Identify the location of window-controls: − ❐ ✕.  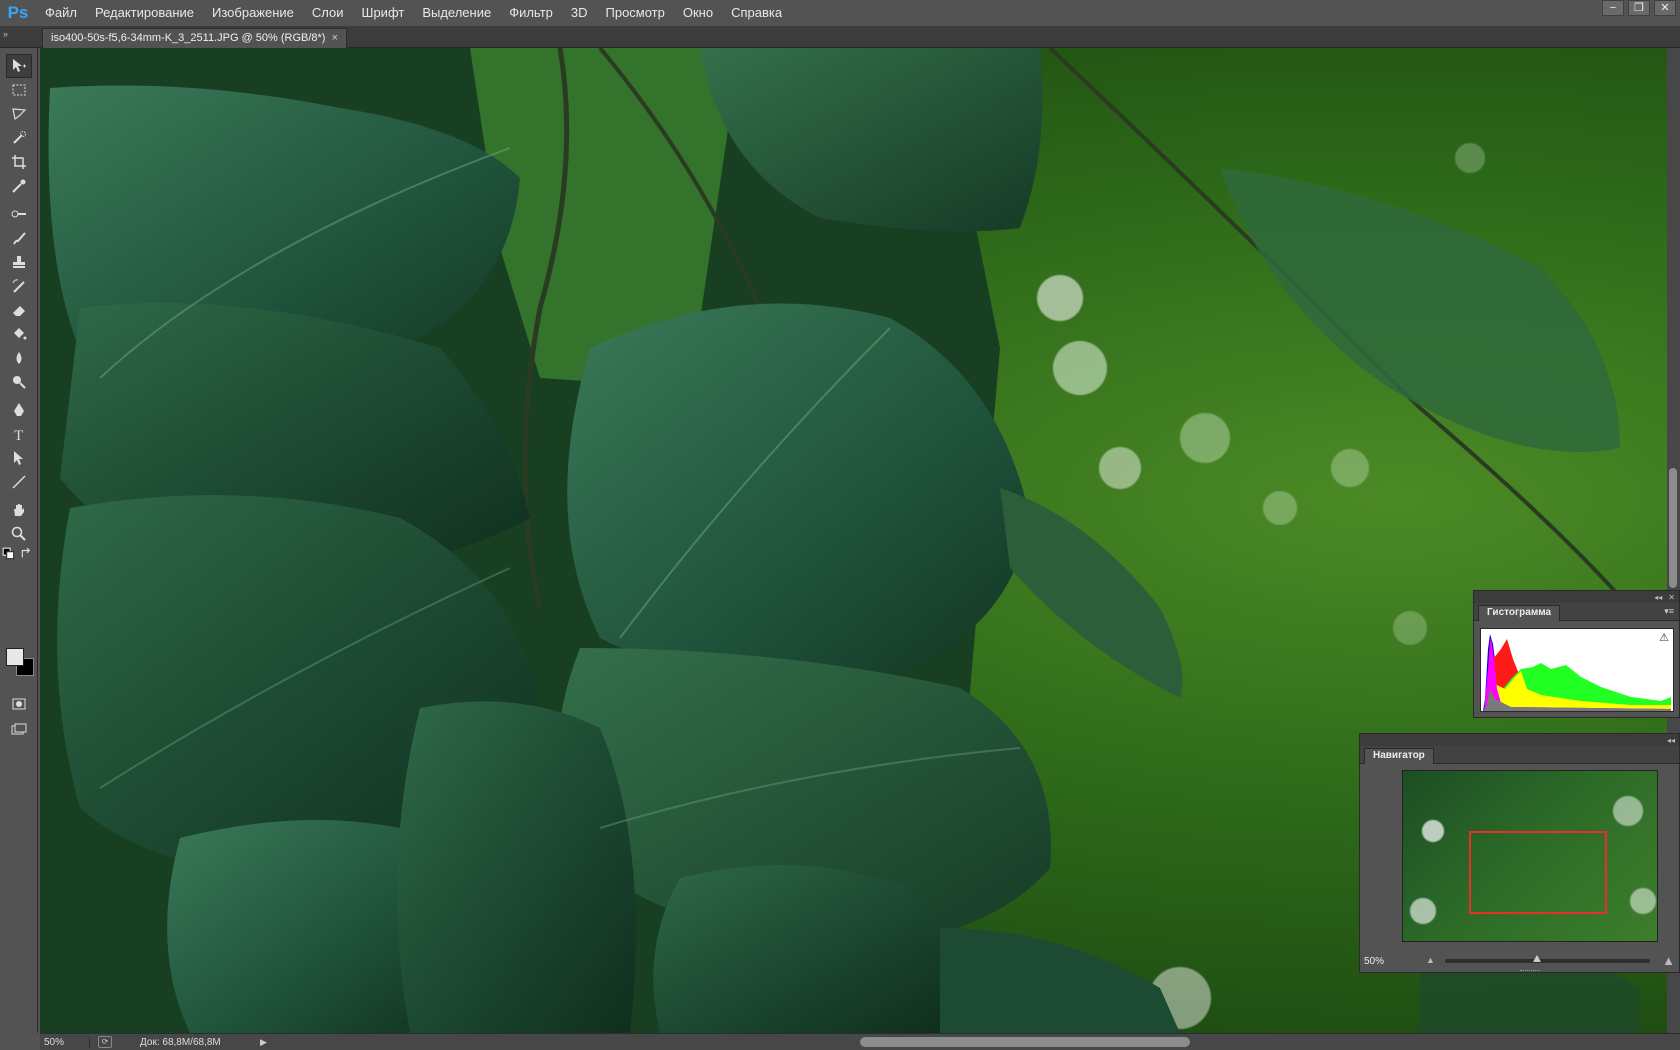
(1639, 8).